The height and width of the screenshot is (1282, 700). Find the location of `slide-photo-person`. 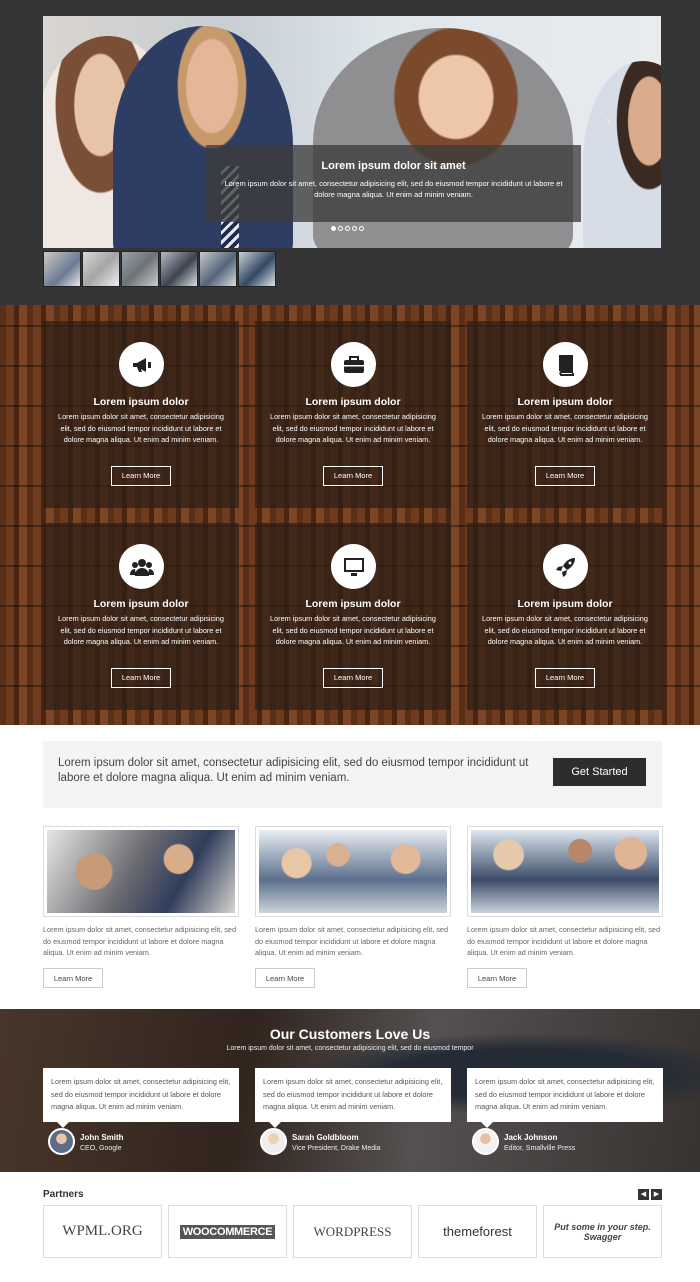

slide-photo-person is located at coordinates (622, 154).